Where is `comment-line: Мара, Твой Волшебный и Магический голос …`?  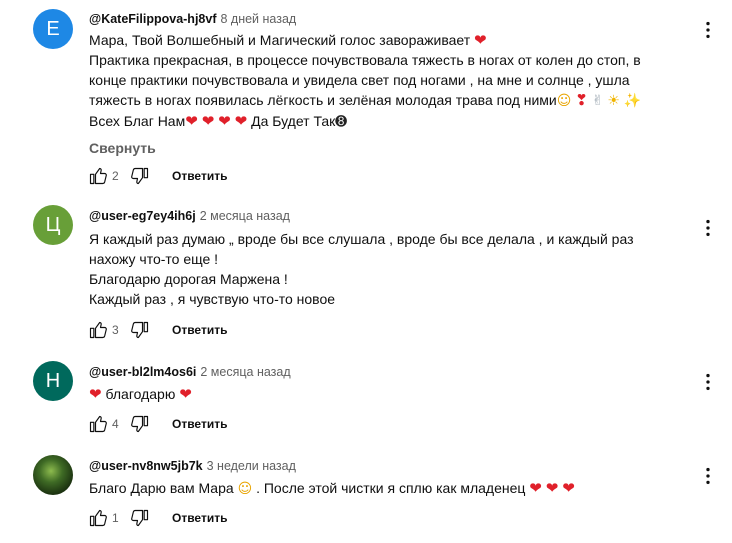 comment-line: Мара, Твой Волшебный и Магический голос … is located at coordinates (280, 40).